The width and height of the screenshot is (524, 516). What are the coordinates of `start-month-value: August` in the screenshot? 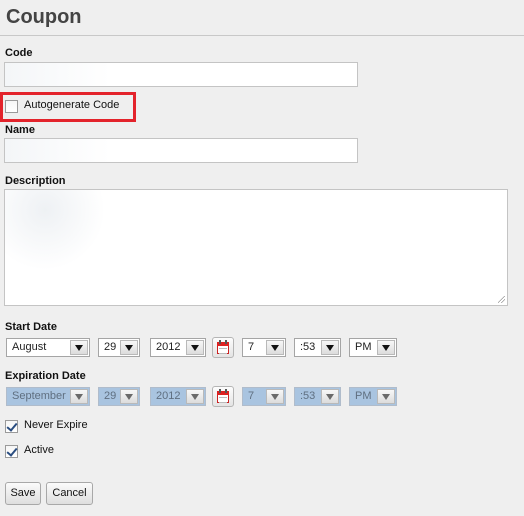 It's located at (29, 347).